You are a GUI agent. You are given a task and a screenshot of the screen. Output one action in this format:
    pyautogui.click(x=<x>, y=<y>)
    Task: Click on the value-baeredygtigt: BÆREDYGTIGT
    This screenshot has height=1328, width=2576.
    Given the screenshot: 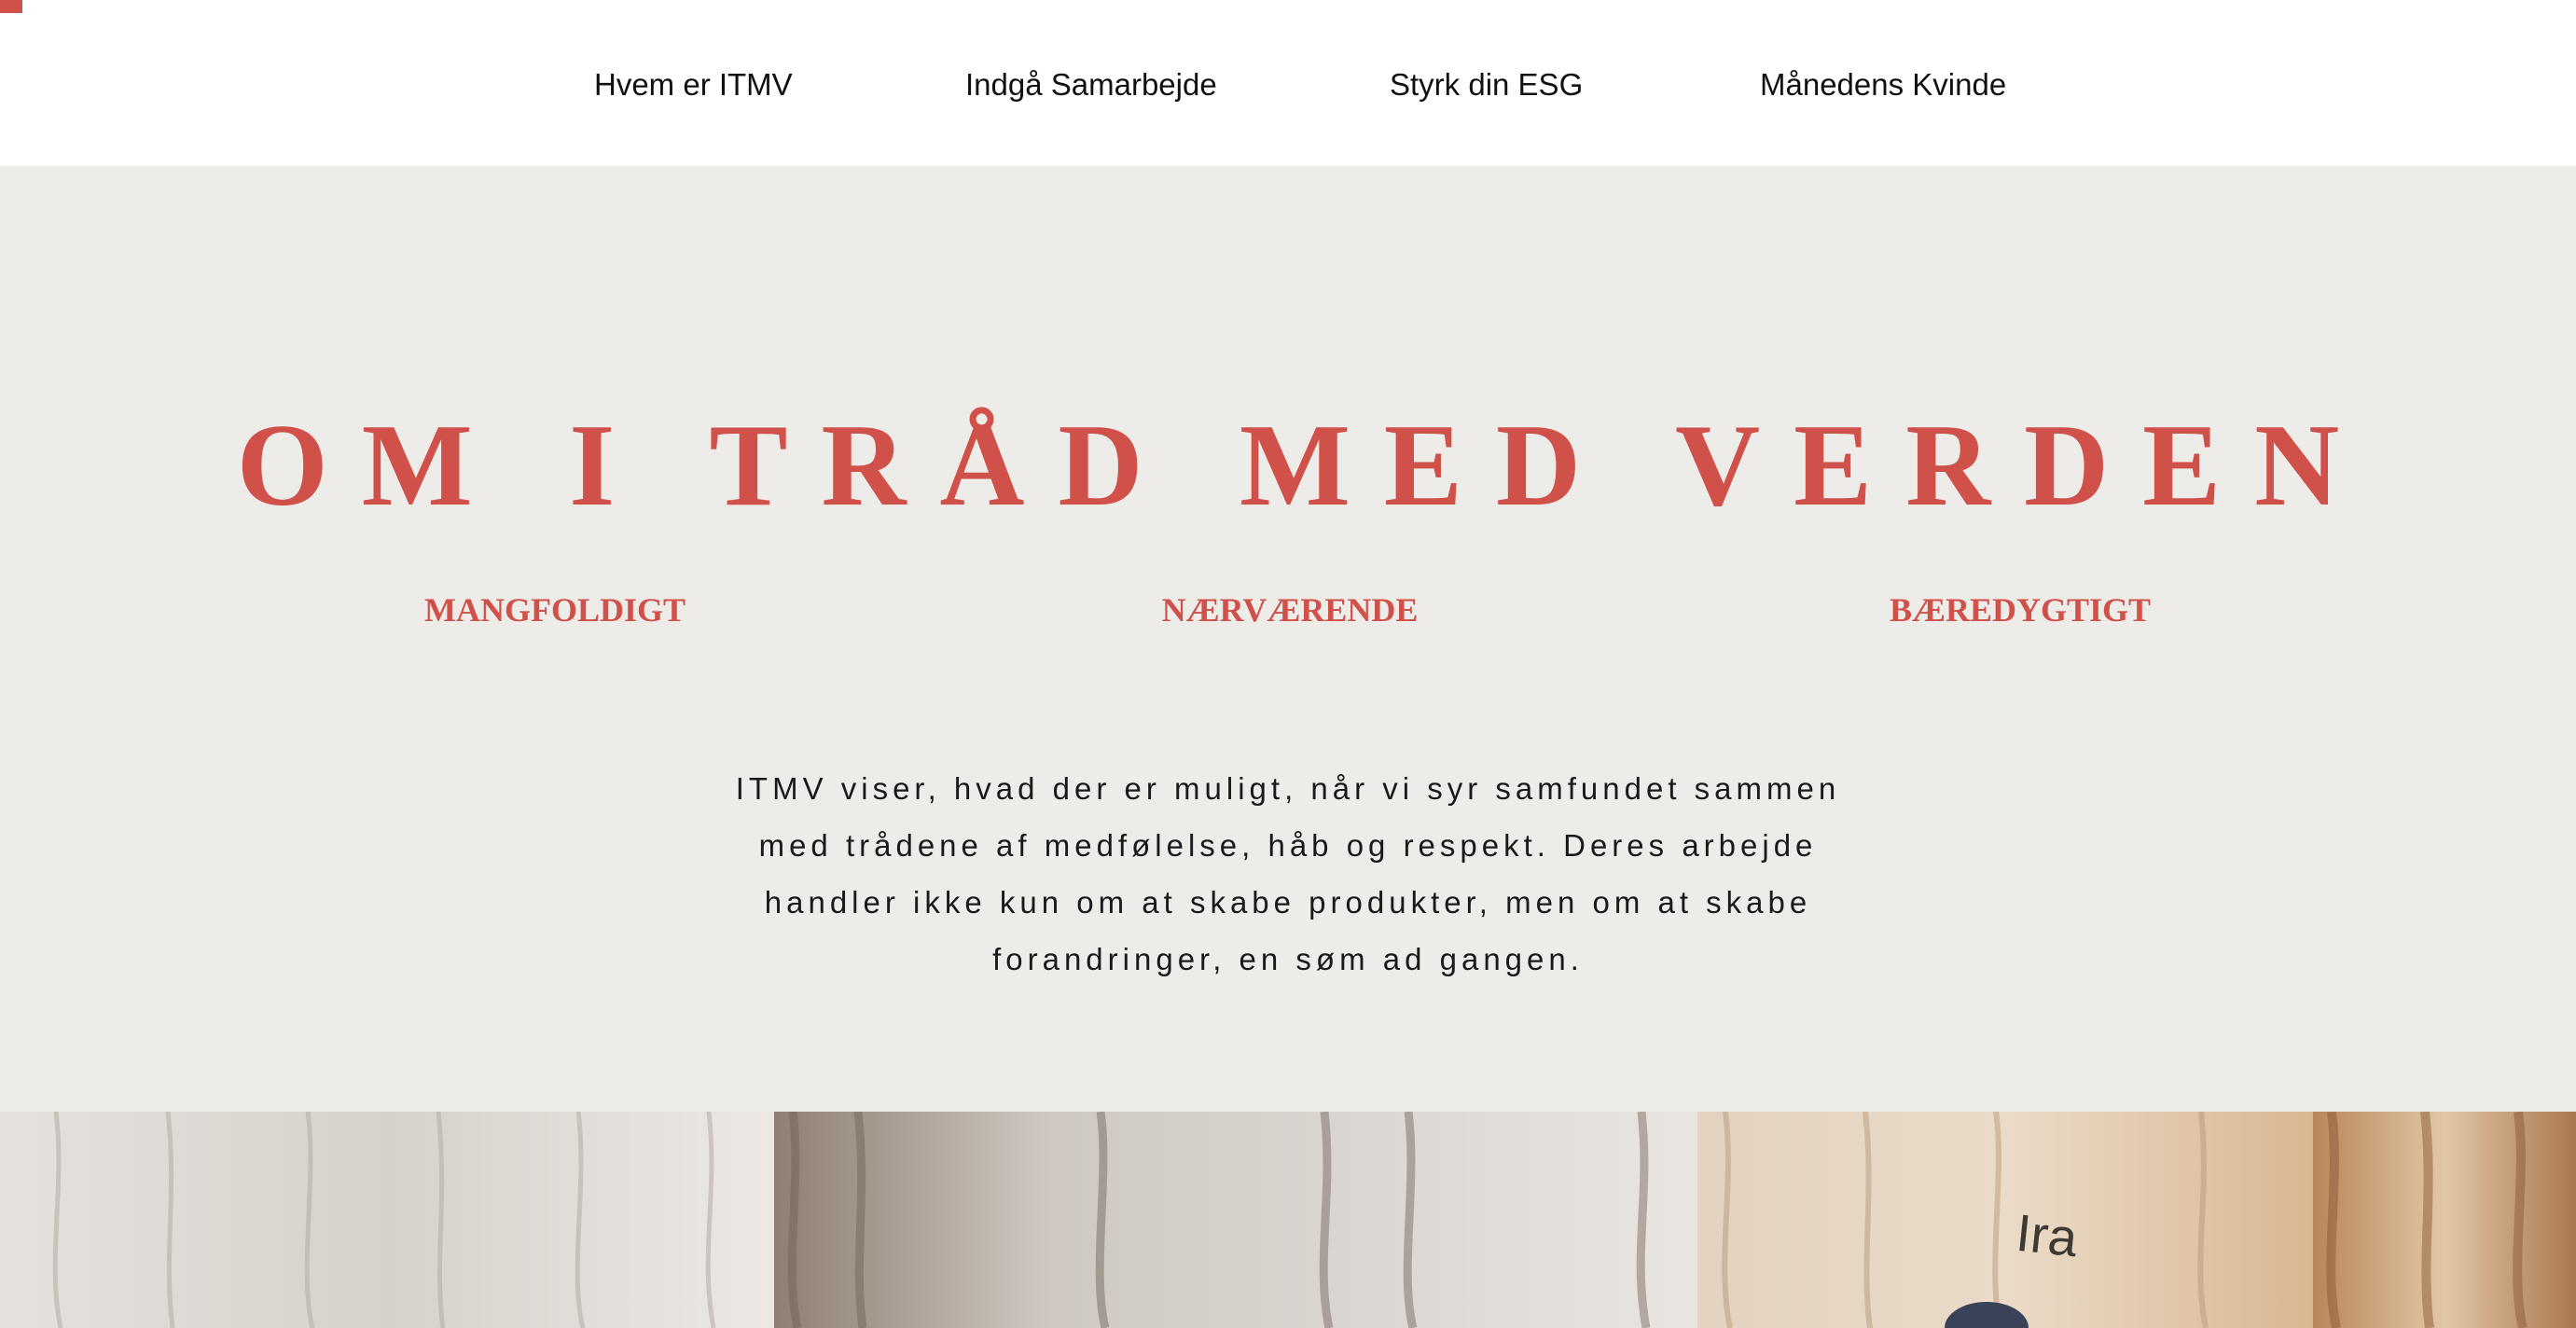 What is the action you would take?
    pyautogui.click(x=2020, y=610)
    